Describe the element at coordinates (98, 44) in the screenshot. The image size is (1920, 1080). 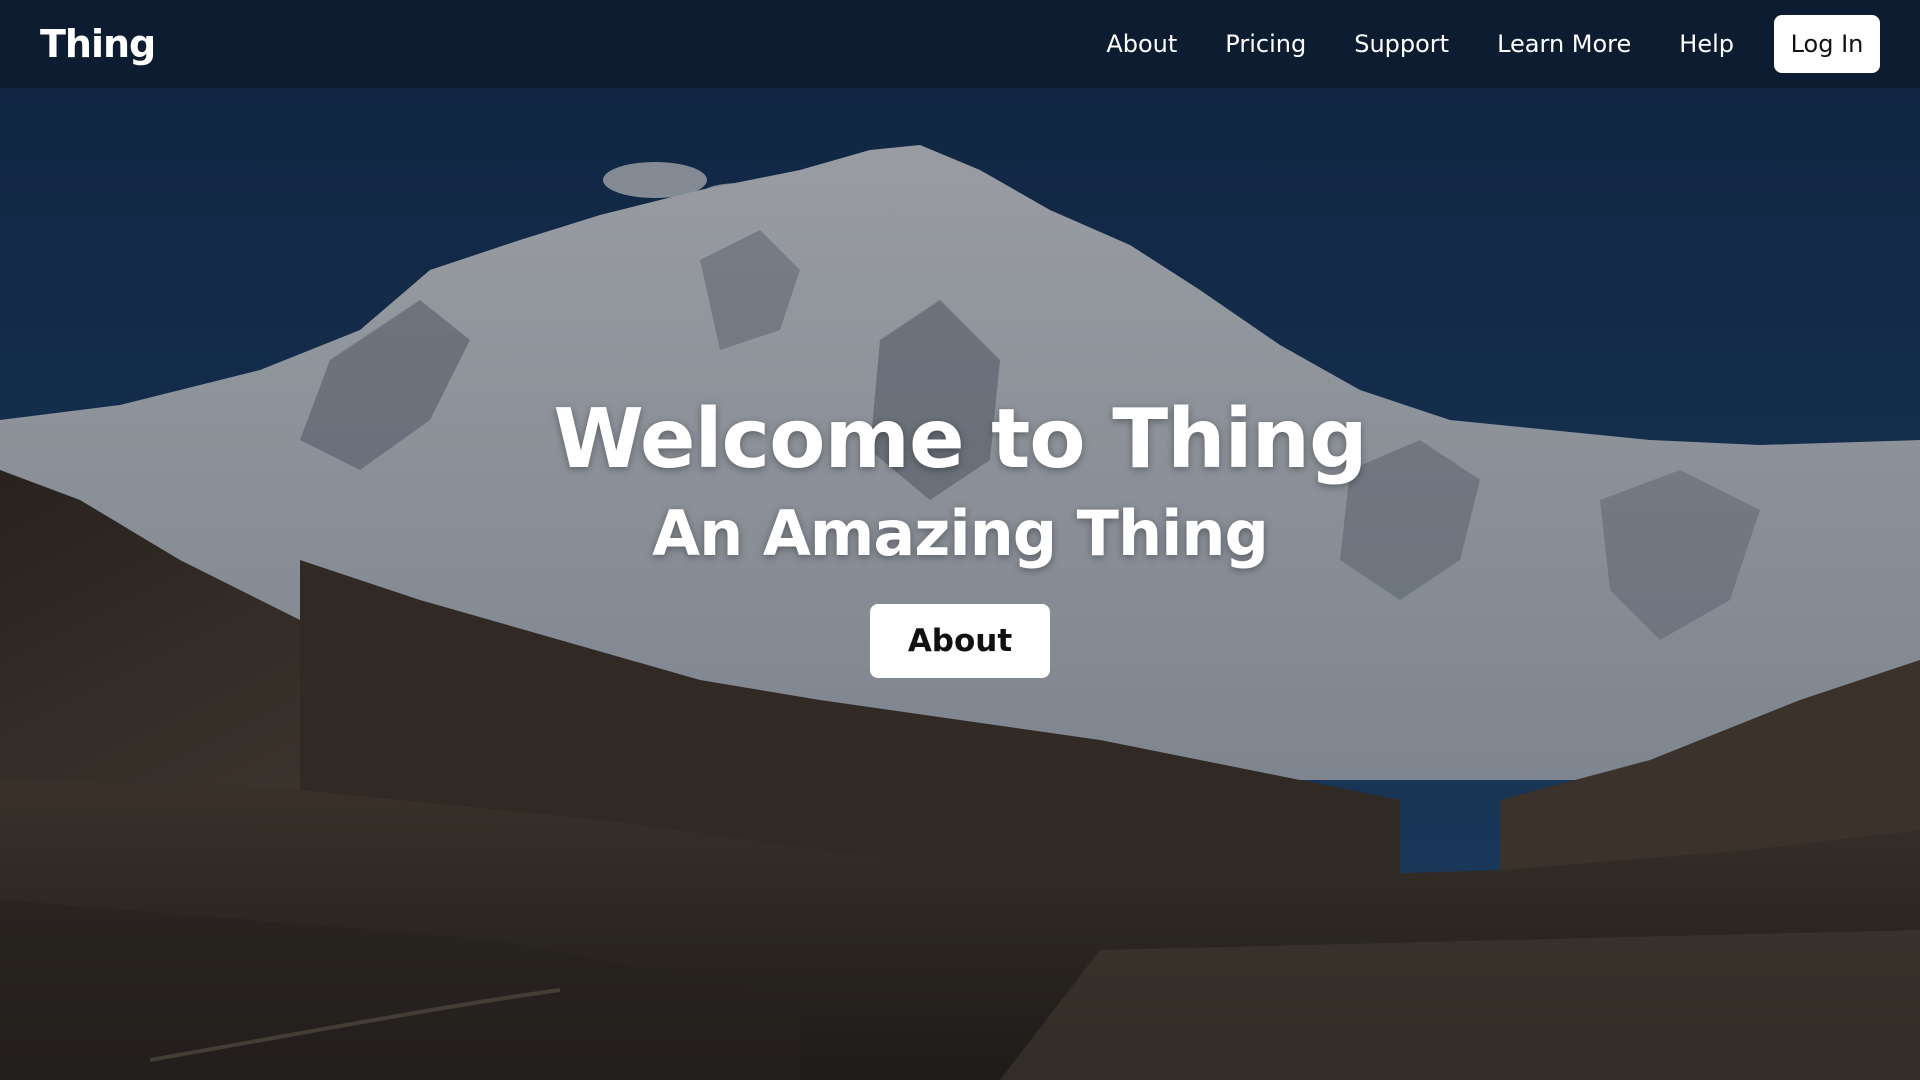
I see `brand-logo: Thing` at that location.